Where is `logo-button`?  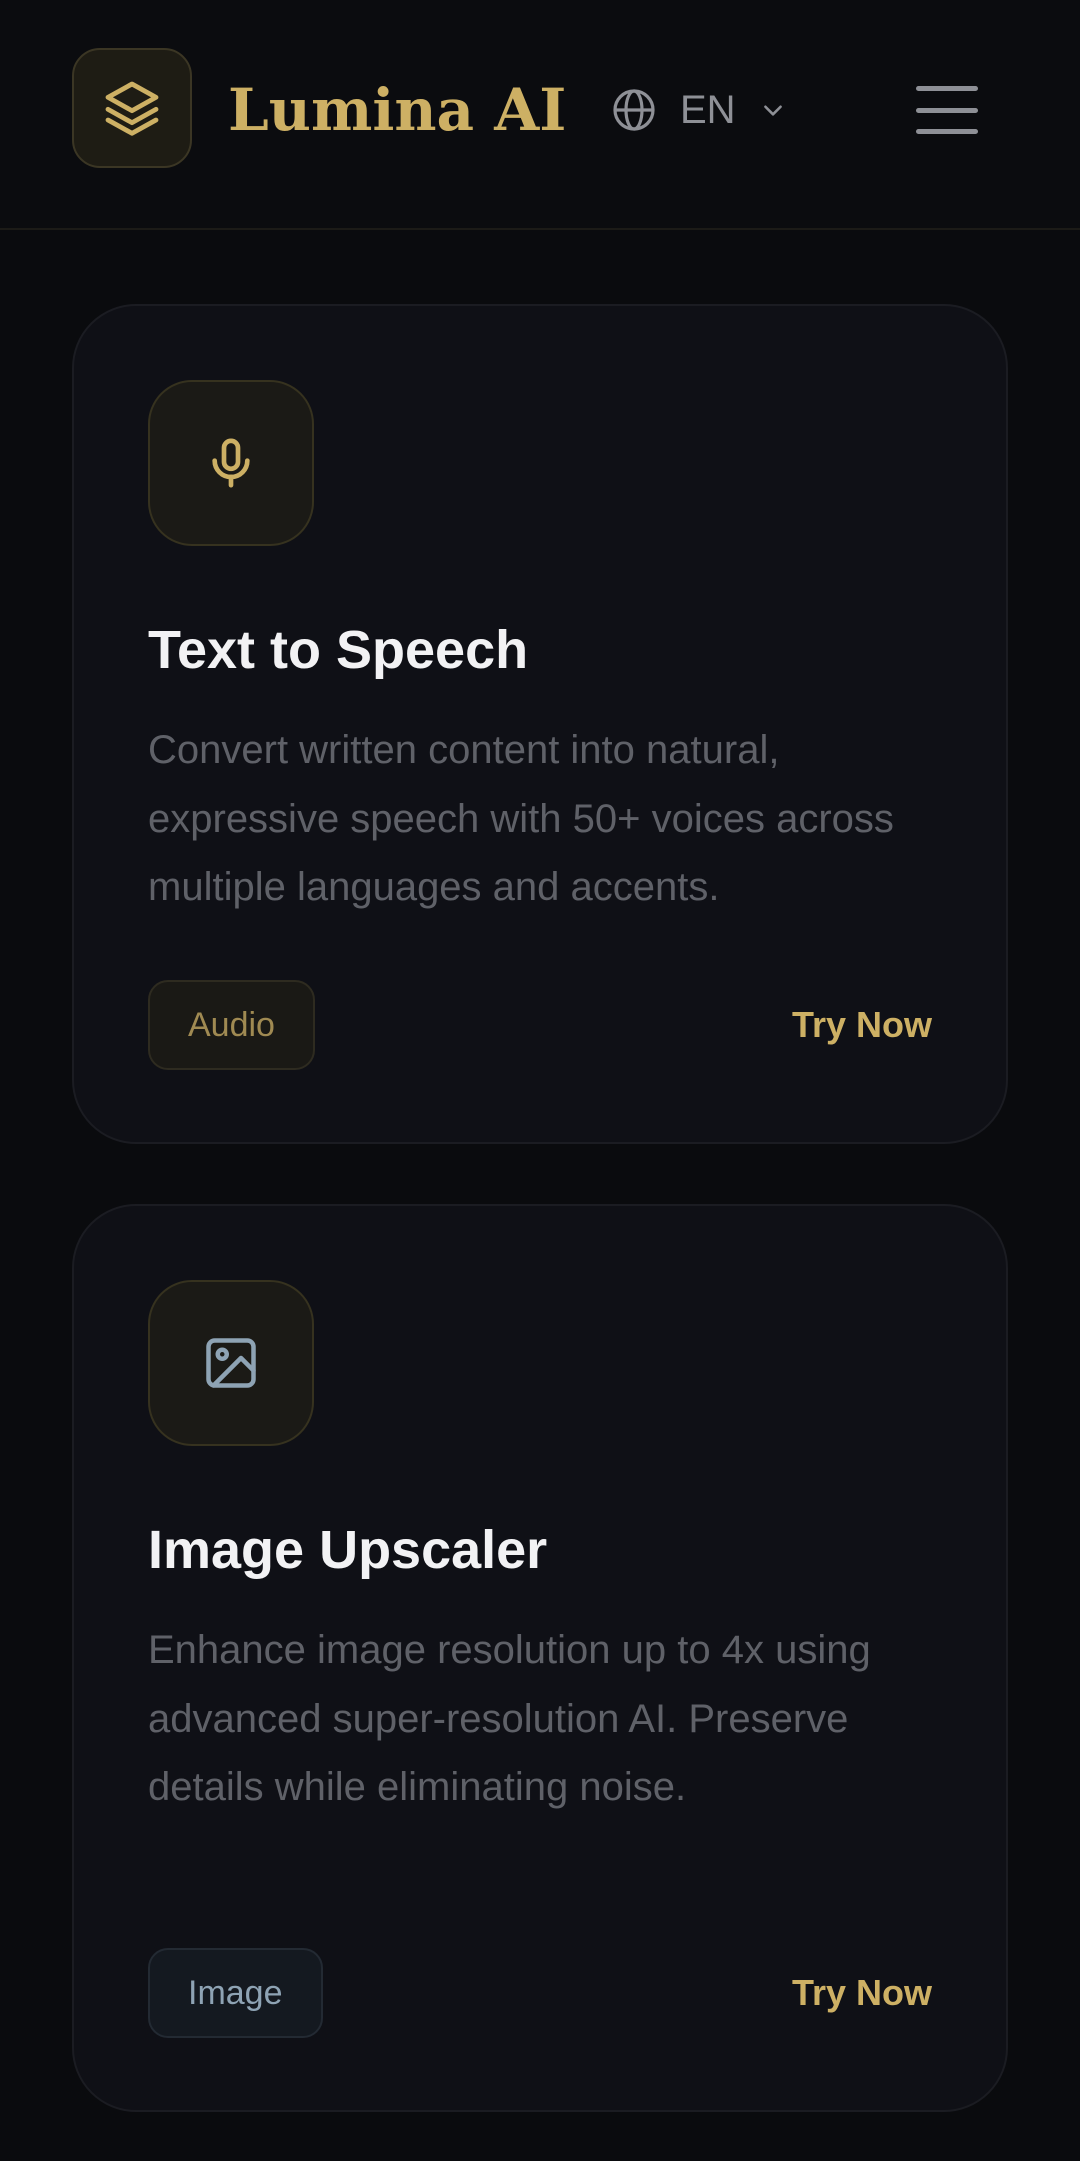
logo-button is located at coordinates (132, 108).